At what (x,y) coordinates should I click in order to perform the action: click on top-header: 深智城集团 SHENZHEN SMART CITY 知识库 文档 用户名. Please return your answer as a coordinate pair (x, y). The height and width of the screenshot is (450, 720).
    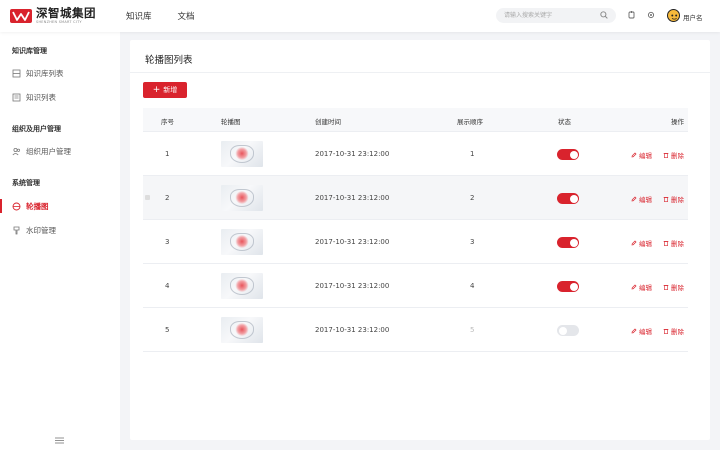
    Looking at the image, I should click on (360, 16).